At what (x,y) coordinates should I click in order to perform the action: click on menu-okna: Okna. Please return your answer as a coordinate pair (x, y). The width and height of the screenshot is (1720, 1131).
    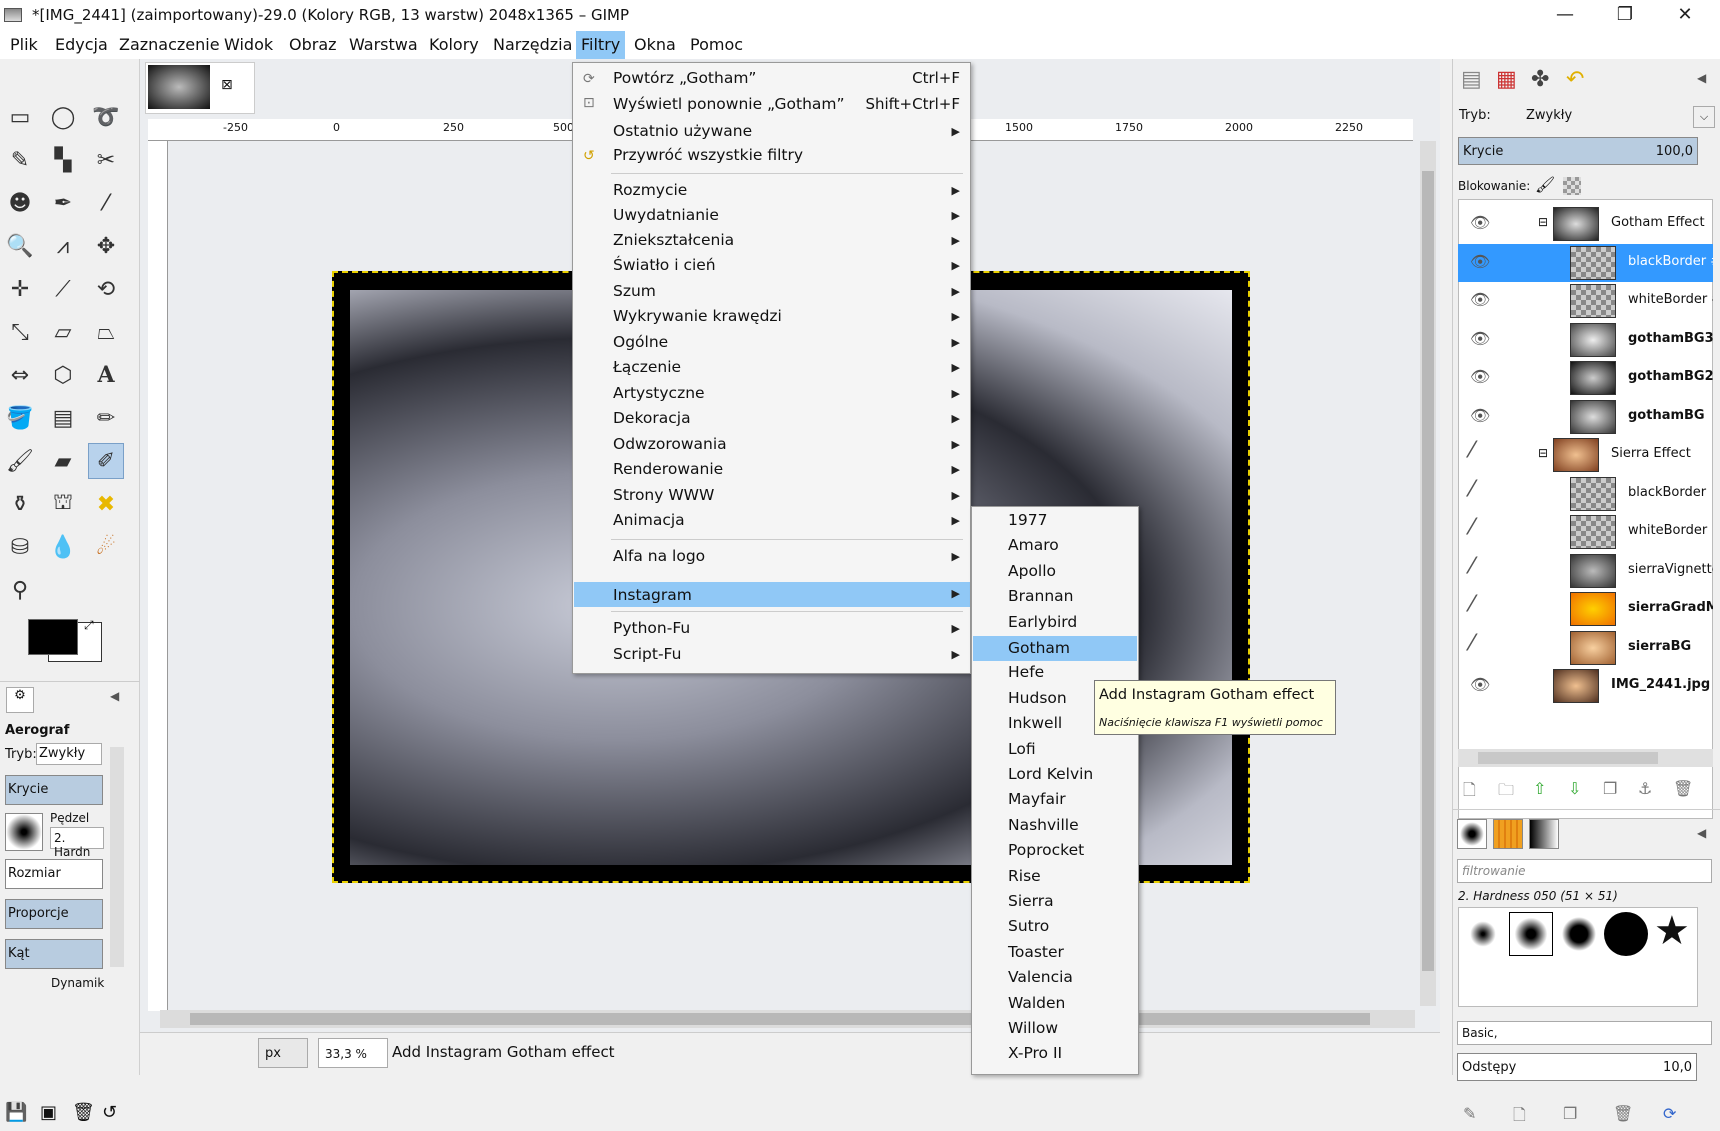
    Looking at the image, I should click on (655, 44).